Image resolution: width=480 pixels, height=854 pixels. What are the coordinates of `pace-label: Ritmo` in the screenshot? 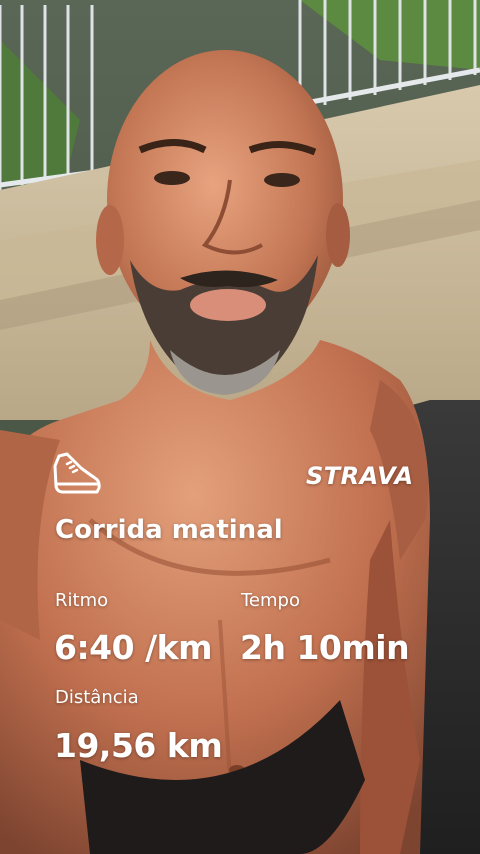 It's located at (82, 600).